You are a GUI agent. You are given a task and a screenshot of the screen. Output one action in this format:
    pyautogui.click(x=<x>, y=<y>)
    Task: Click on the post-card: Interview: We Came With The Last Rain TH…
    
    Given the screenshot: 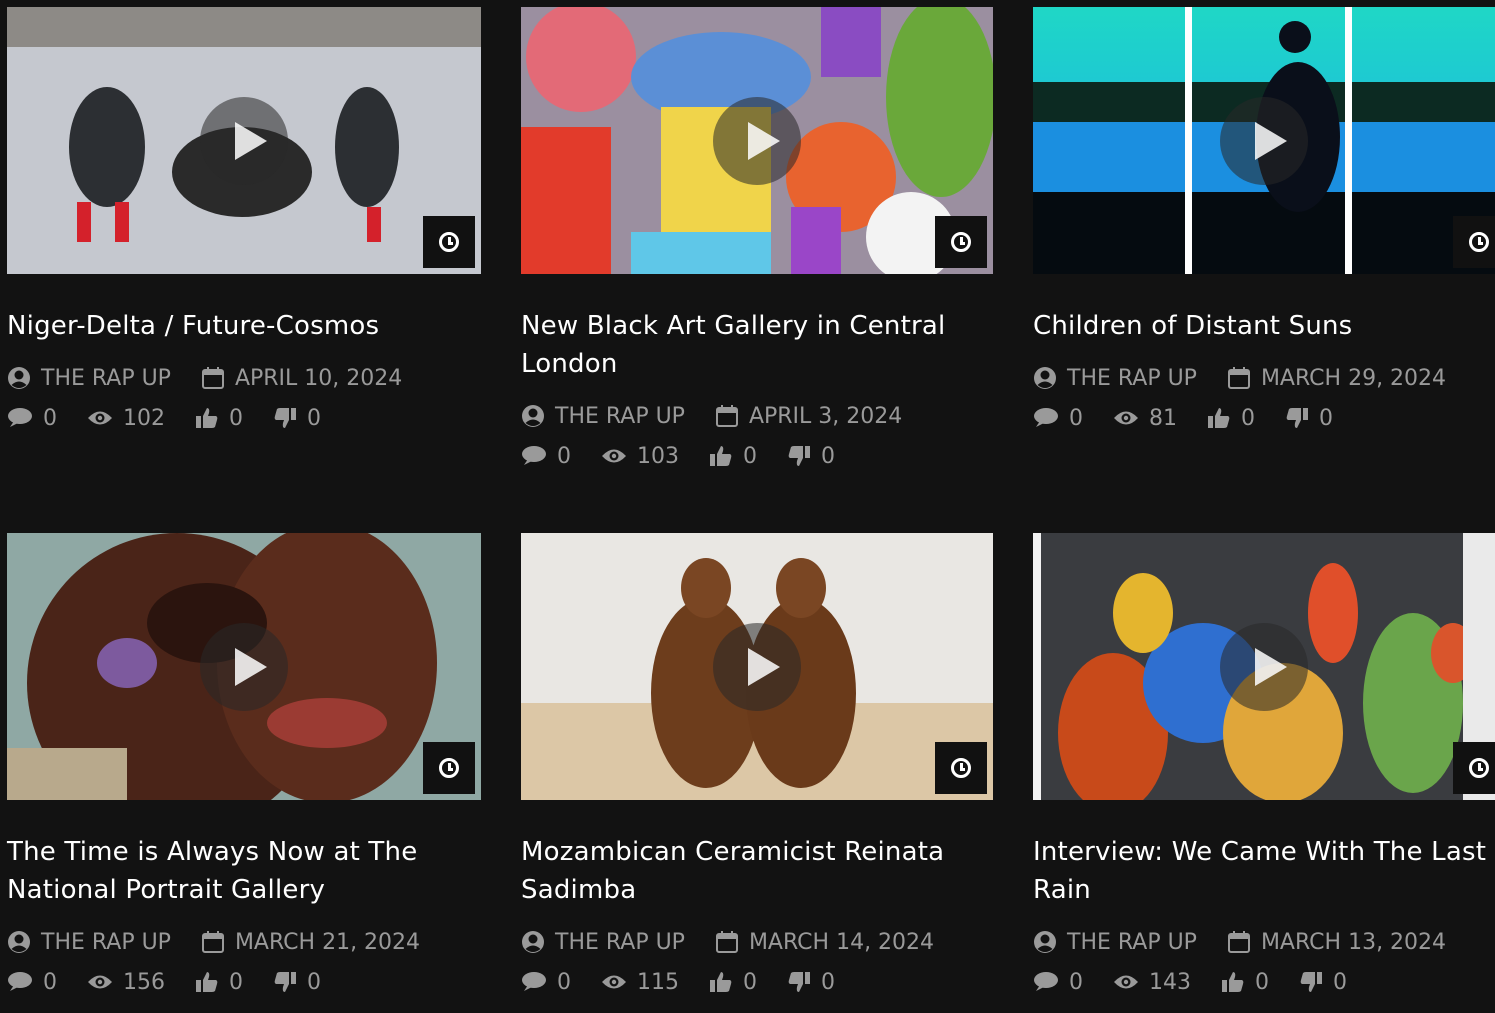 What is the action you would take?
    pyautogui.click(x=1264, y=767)
    